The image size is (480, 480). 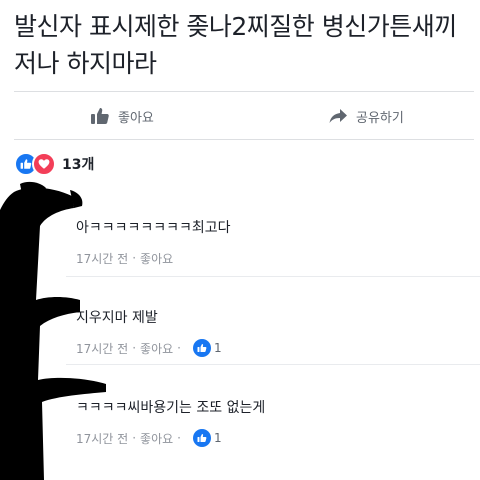 What do you see at coordinates (100, 116) in the screenshot?
I see `thumbs-up-icon` at bounding box center [100, 116].